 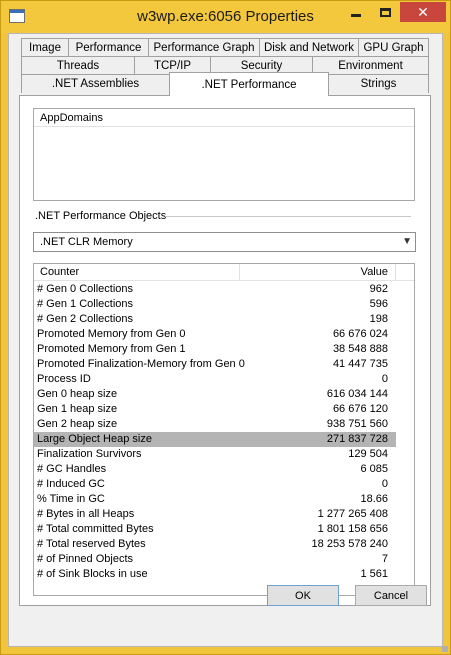 I want to click on counter-name: Gen 1 heap size, so click(x=77, y=409).